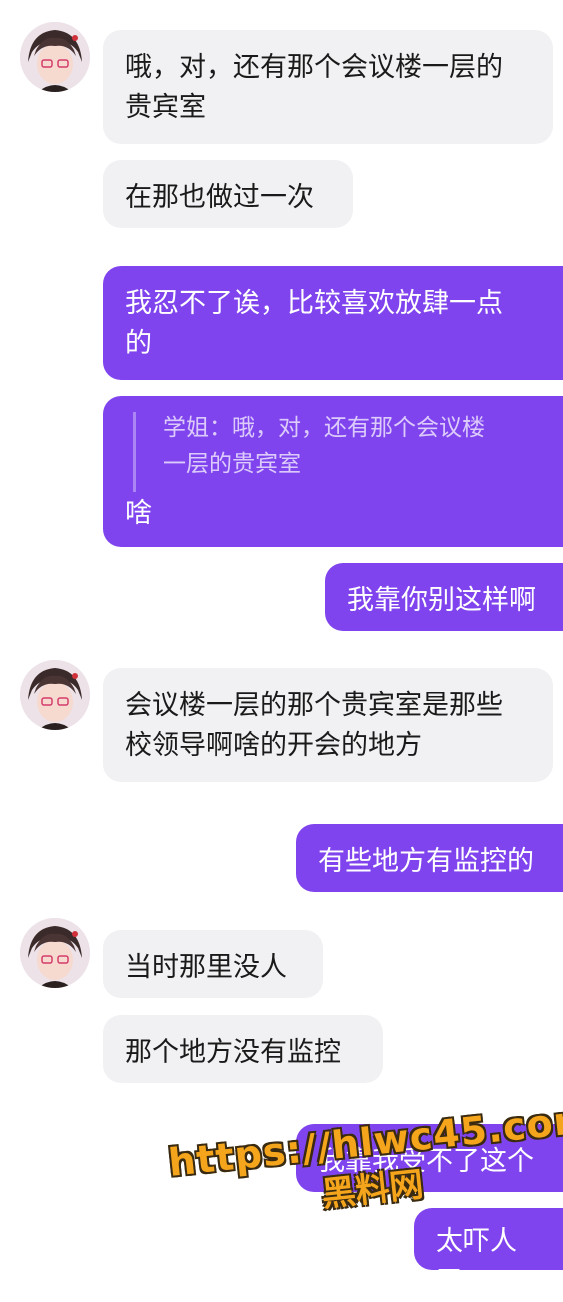  What do you see at coordinates (488, 1252) in the screenshot?
I see `message-bubble-outgoing: 太吓人了` at bounding box center [488, 1252].